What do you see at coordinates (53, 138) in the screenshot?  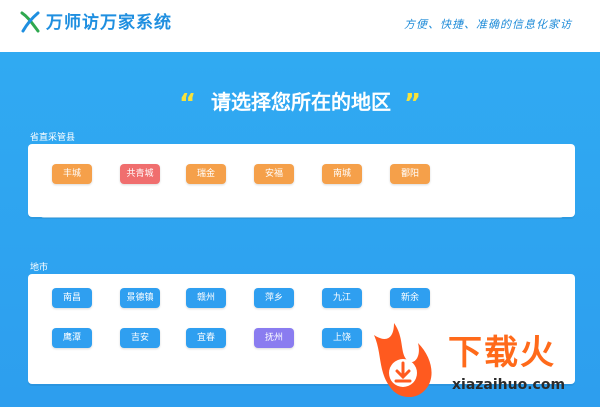 I see `section-label-province: 省直采管县` at bounding box center [53, 138].